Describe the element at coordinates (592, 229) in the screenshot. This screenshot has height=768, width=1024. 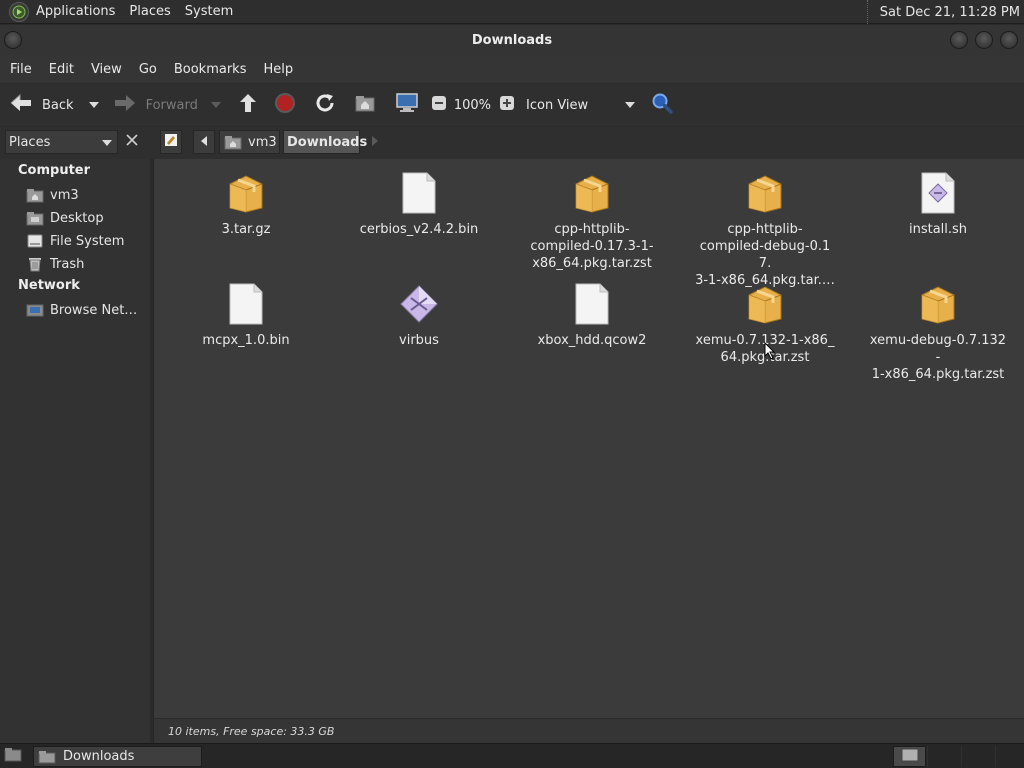
I see `file-name-line: cpp-httplib-` at that location.